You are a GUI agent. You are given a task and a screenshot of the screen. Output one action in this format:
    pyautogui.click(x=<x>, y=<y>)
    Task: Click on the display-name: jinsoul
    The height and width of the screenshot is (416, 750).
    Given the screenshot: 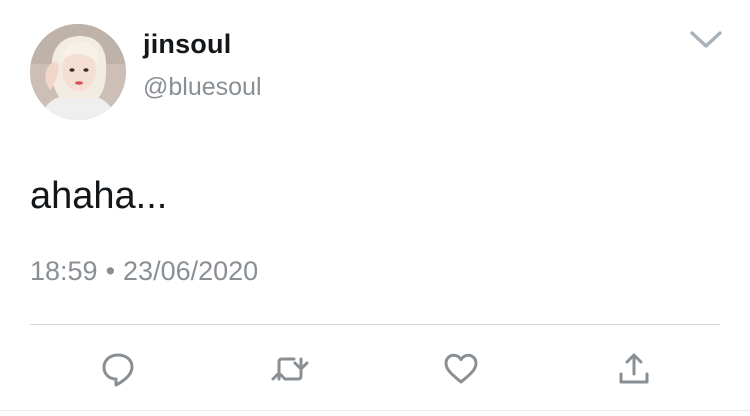 What is the action you would take?
    pyautogui.click(x=187, y=44)
    